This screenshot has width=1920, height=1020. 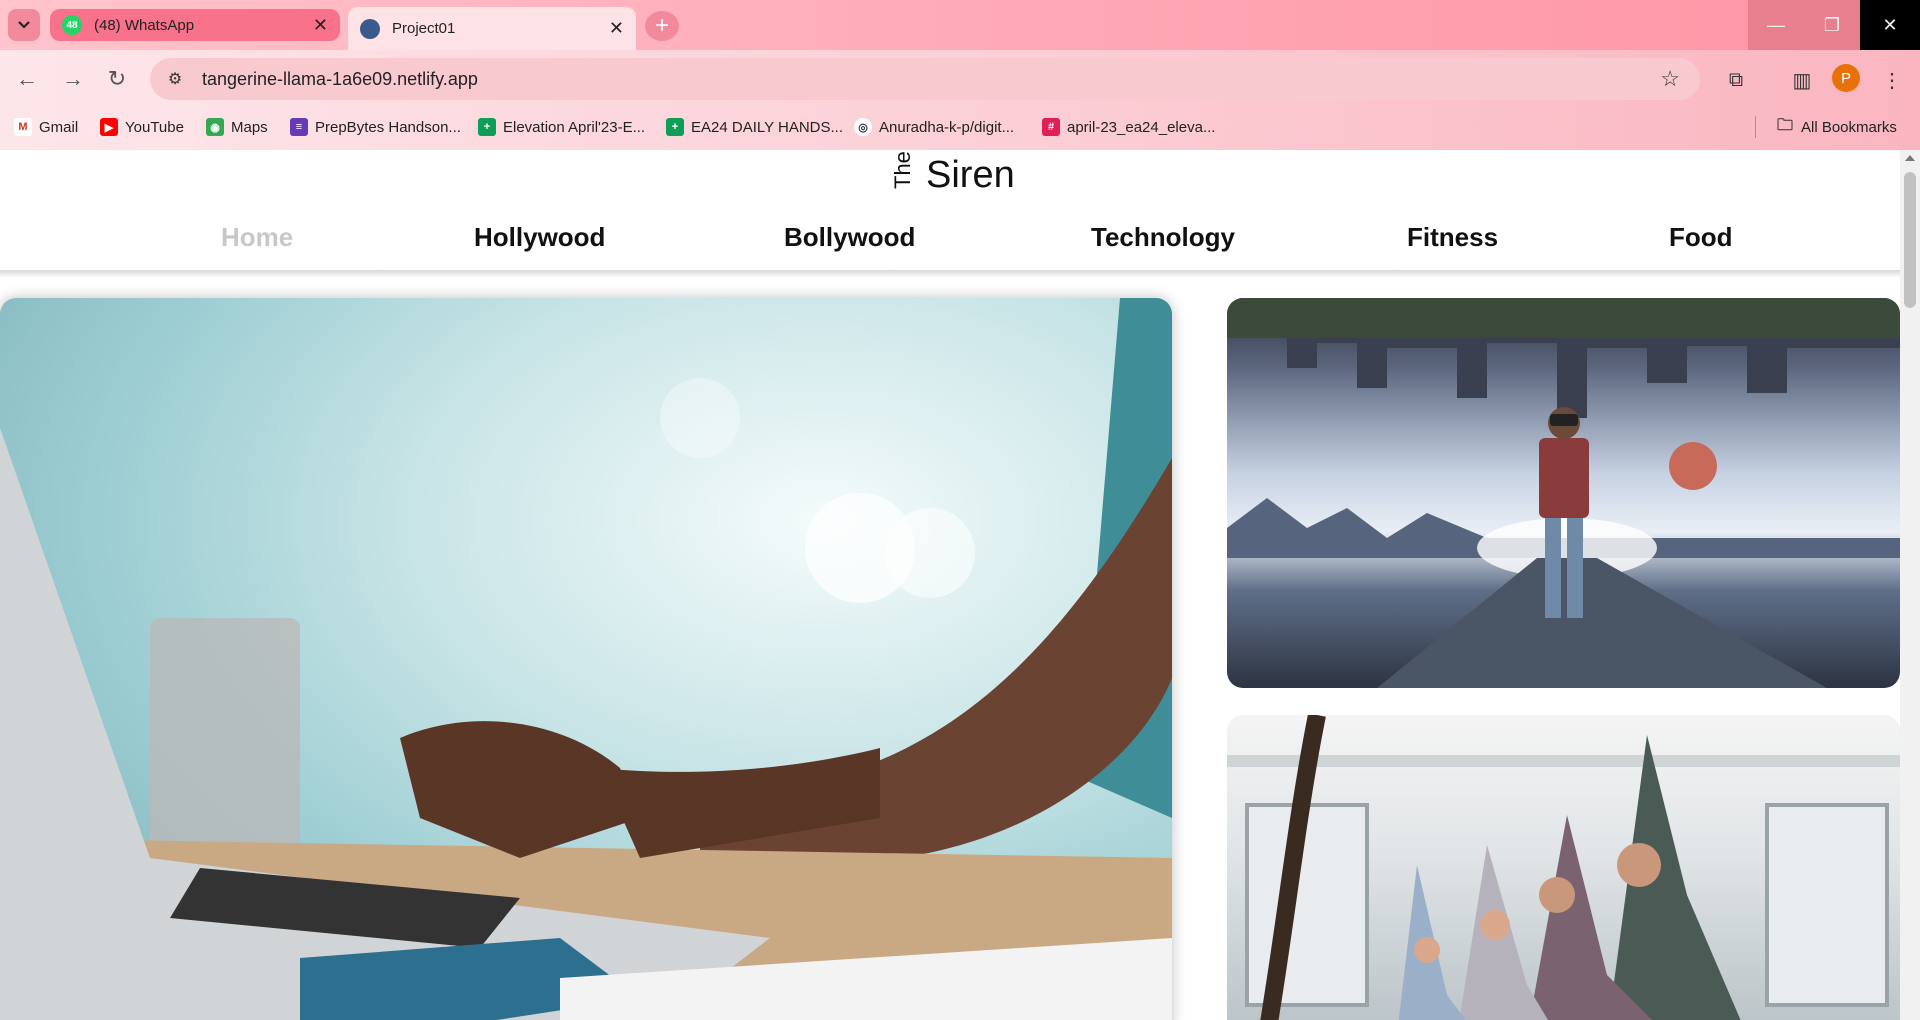 What do you see at coordinates (1755, 127) in the screenshot?
I see `bookmarks-divider` at bounding box center [1755, 127].